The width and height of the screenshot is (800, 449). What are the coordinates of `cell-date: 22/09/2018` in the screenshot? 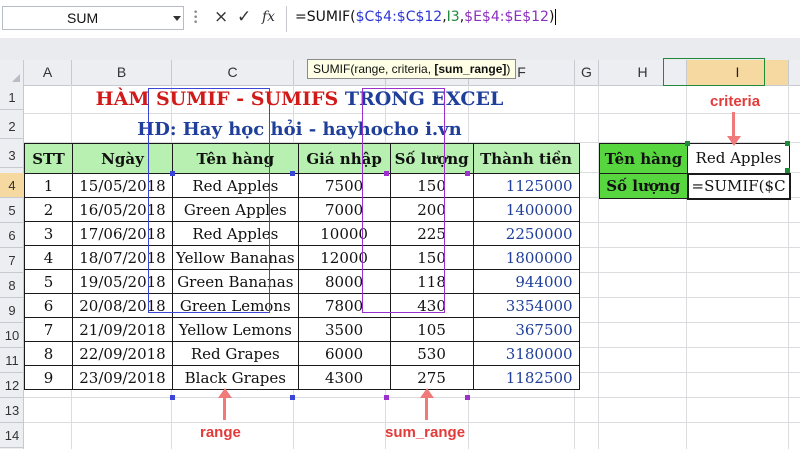 It's located at (122, 353).